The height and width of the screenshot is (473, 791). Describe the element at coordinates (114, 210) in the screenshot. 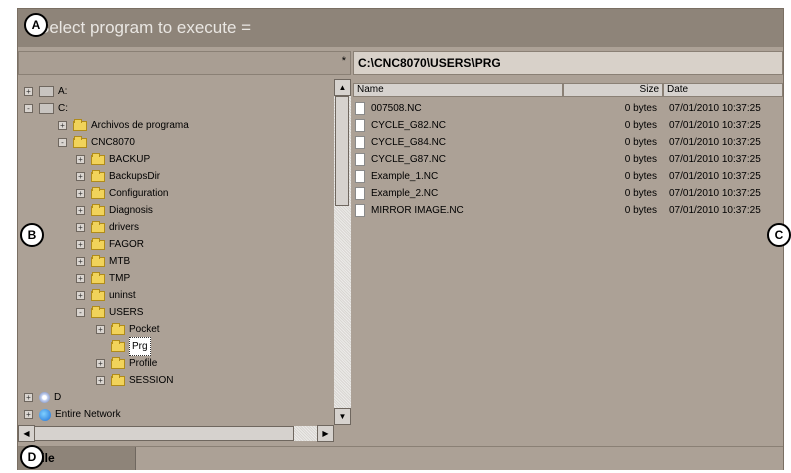

I see `tree-item-diagnosis: + Diagnosis` at that location.